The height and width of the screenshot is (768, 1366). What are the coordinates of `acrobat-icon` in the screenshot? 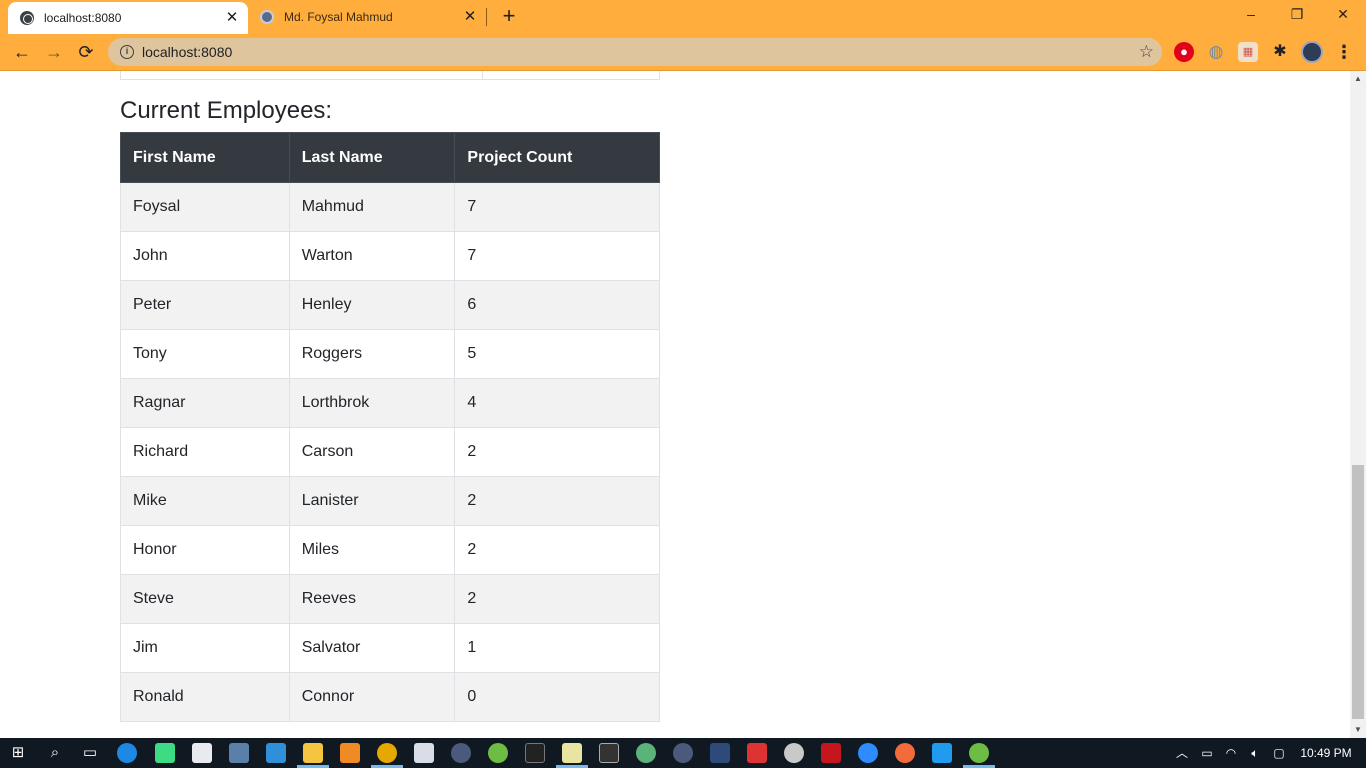 It's located at (831, 753).